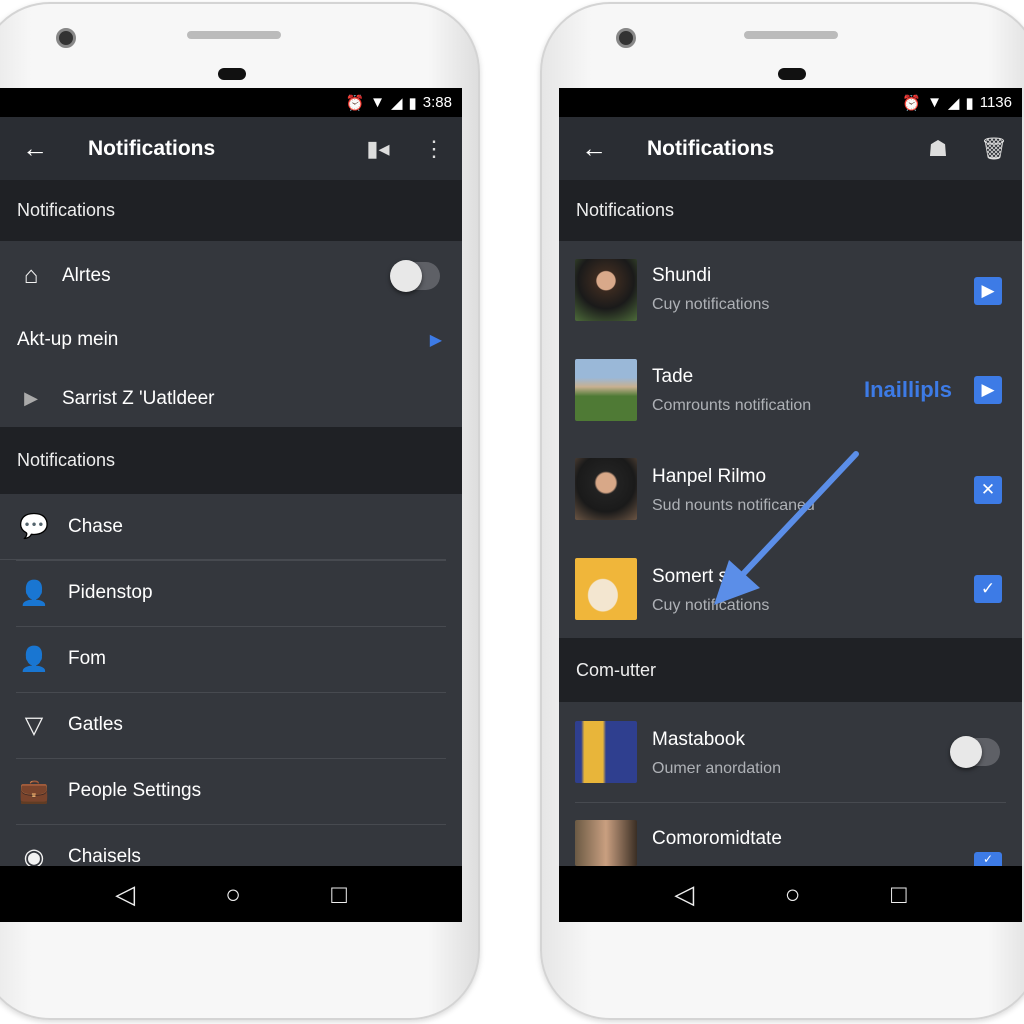  I want to click on play-icon: ▶, so click(31, 398).